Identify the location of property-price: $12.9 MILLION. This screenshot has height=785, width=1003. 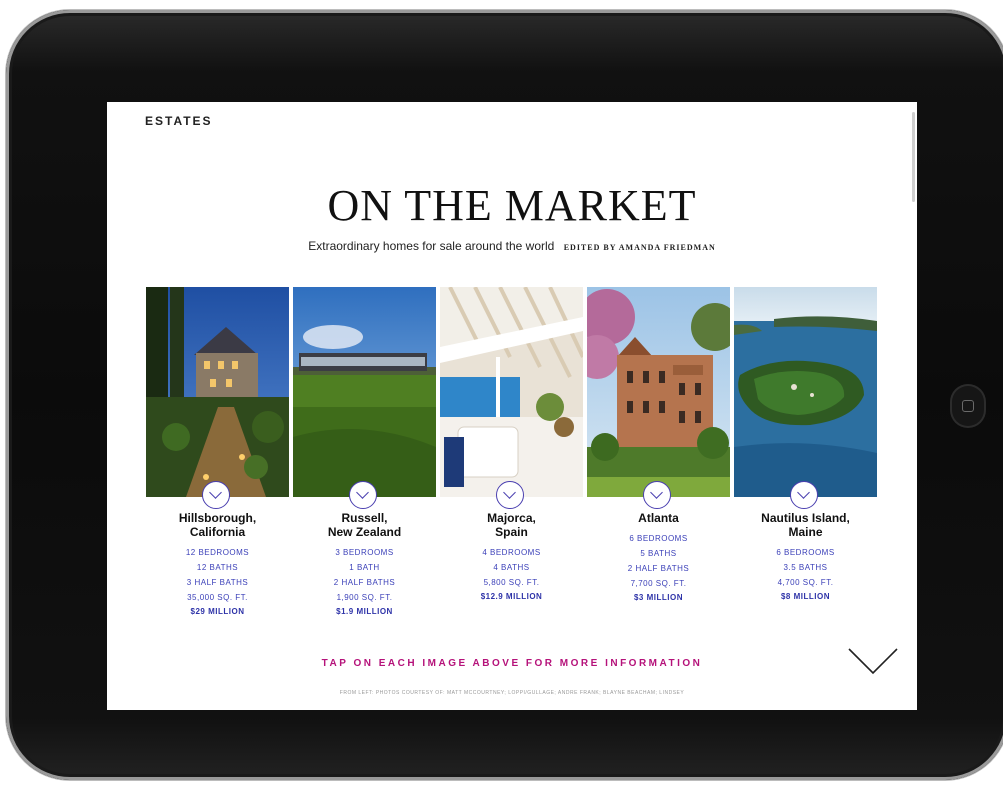
(511, 596).